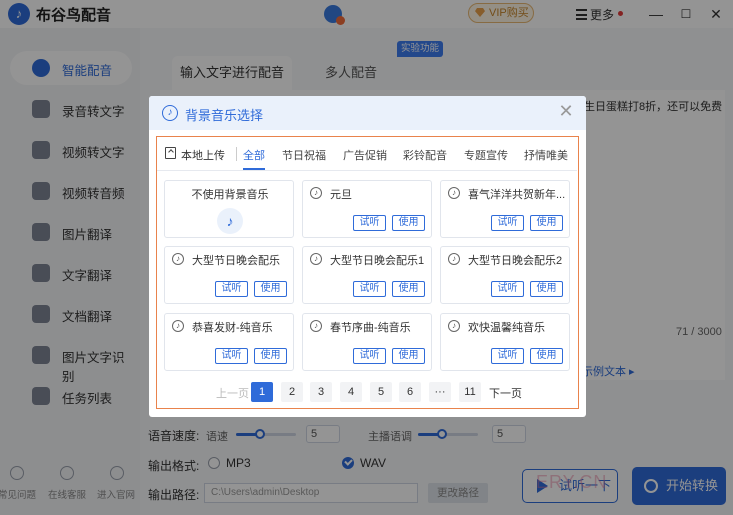 The width and height of the screenshot is (733, 515). I want to click on music-title: 大型节日晚会配乐2, so click(515, 261).